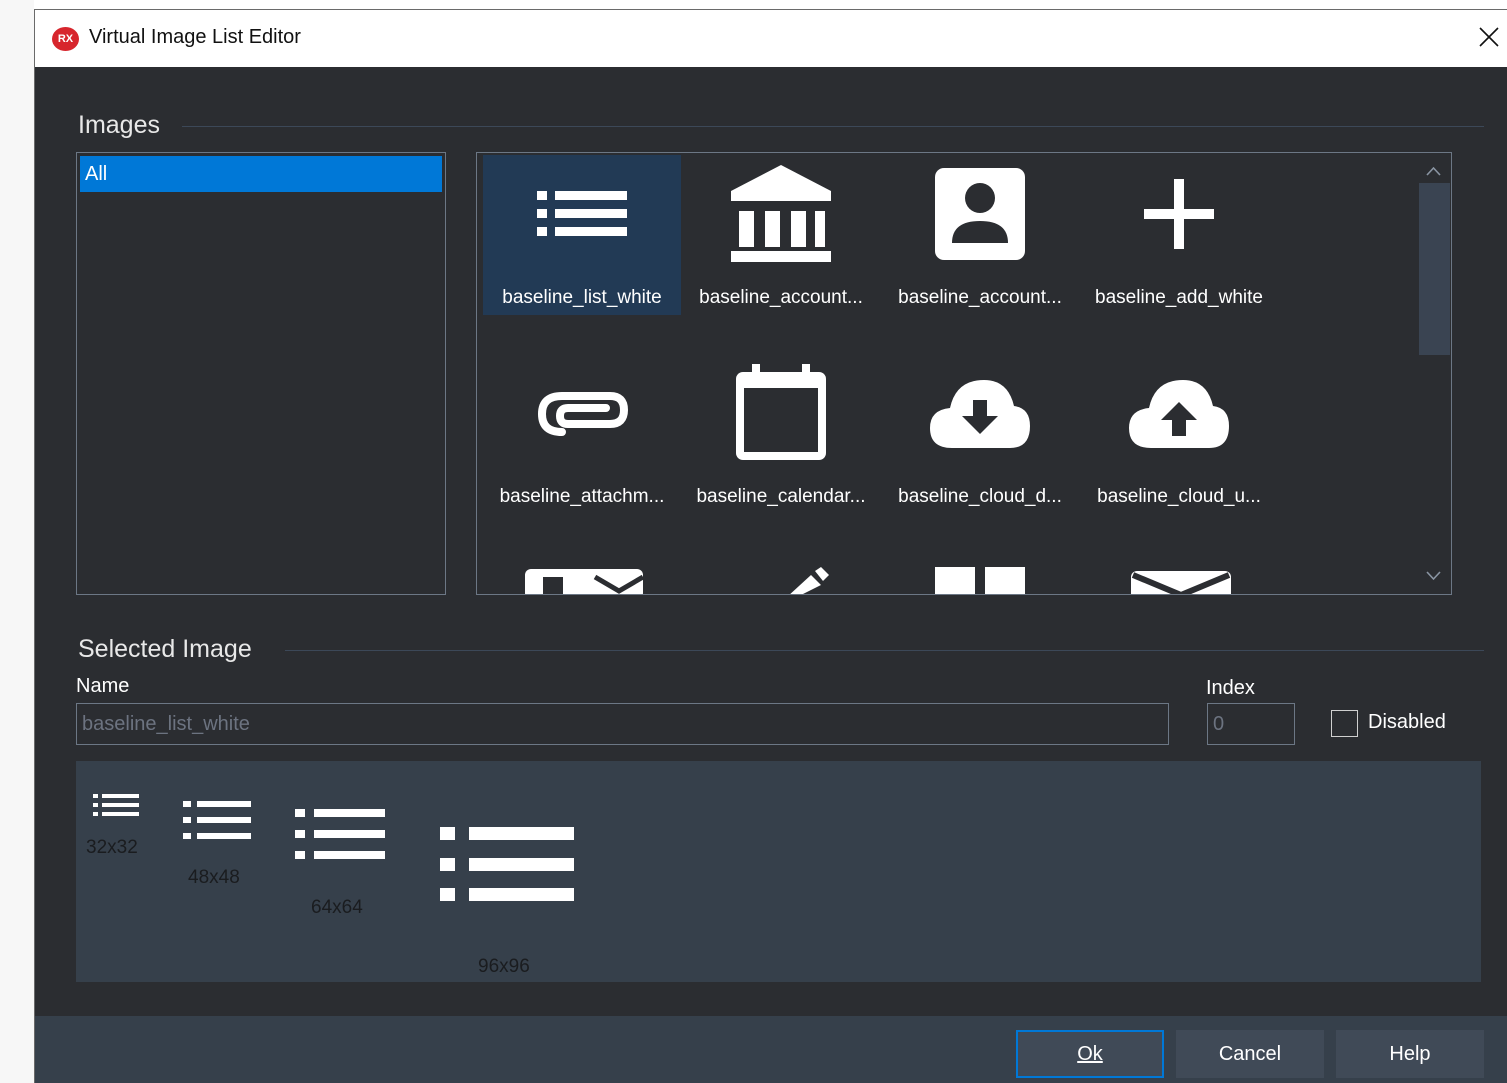  I want to click on list-icon, so click(582, 213).